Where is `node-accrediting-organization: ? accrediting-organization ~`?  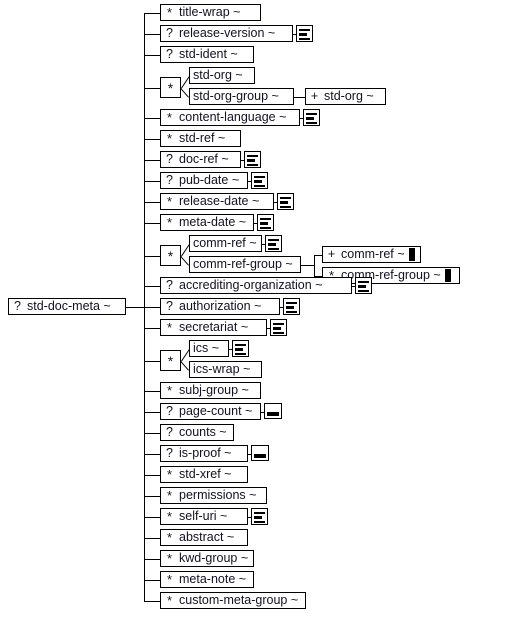 node-accrediting-organization: ? accrediting-organization ~ is located at coordinates (256, 285).